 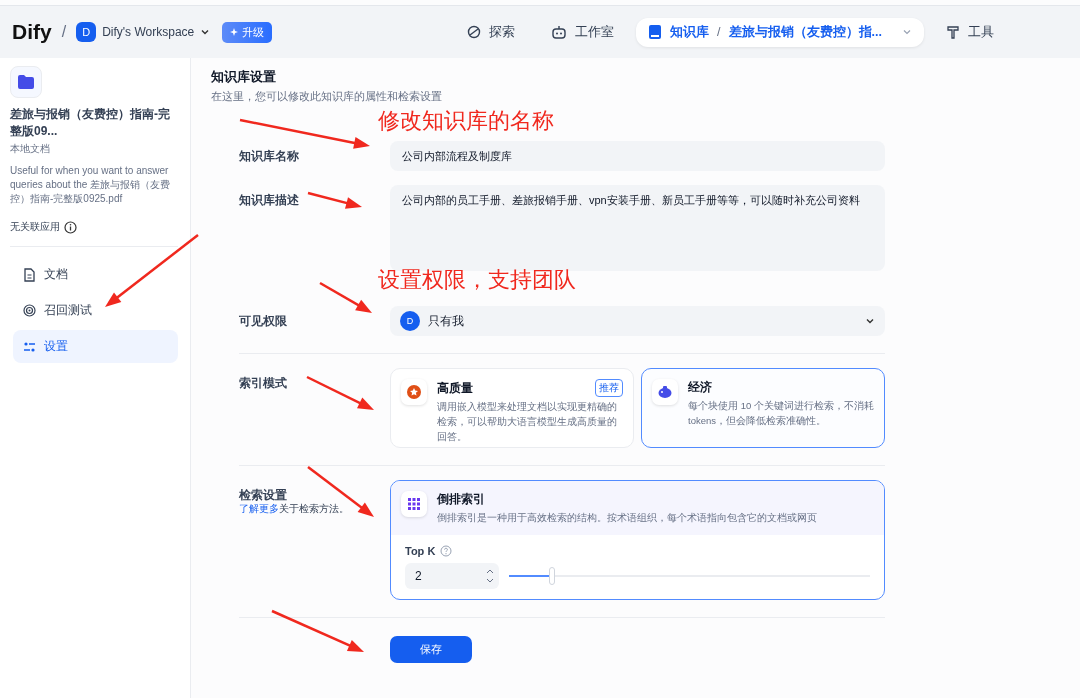 What do you see at coordinates (431, 649) in the screenshot?
I see `save-button: 保存` at bounding box center [431, 649].